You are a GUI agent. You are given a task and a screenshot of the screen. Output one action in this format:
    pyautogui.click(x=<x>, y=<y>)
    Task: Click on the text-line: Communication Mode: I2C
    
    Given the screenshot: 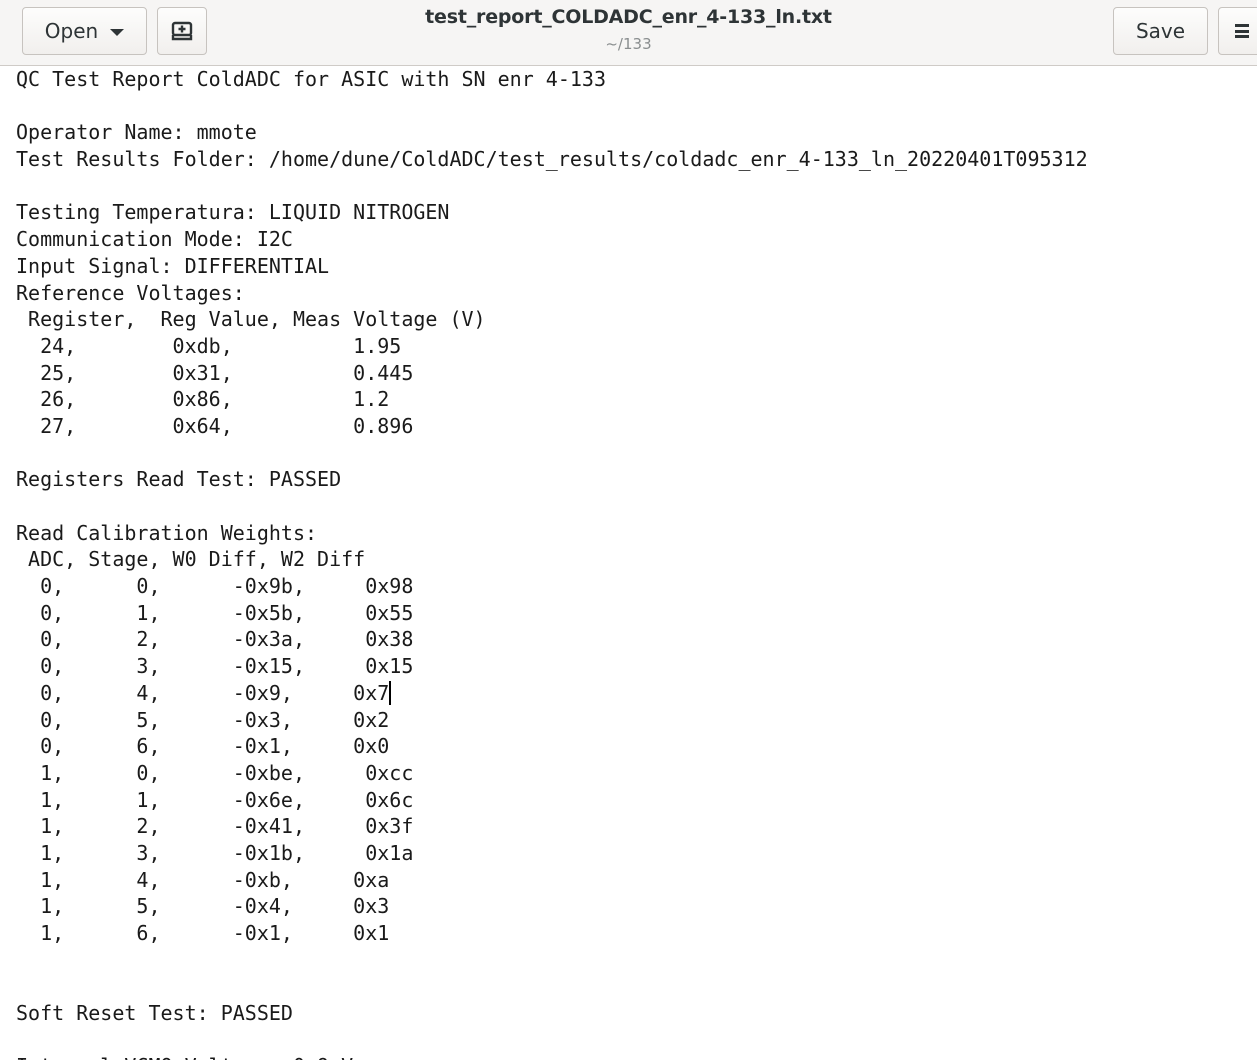 What is the action you would take?
    pyautogui.click(x=154, y=239)
    